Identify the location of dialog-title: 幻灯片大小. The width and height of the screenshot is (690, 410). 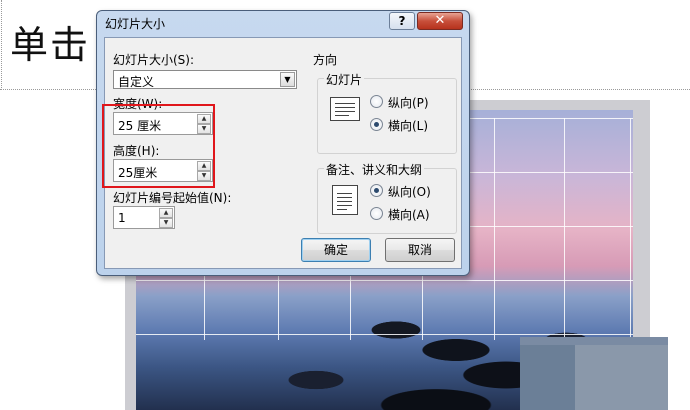
(135, 24).